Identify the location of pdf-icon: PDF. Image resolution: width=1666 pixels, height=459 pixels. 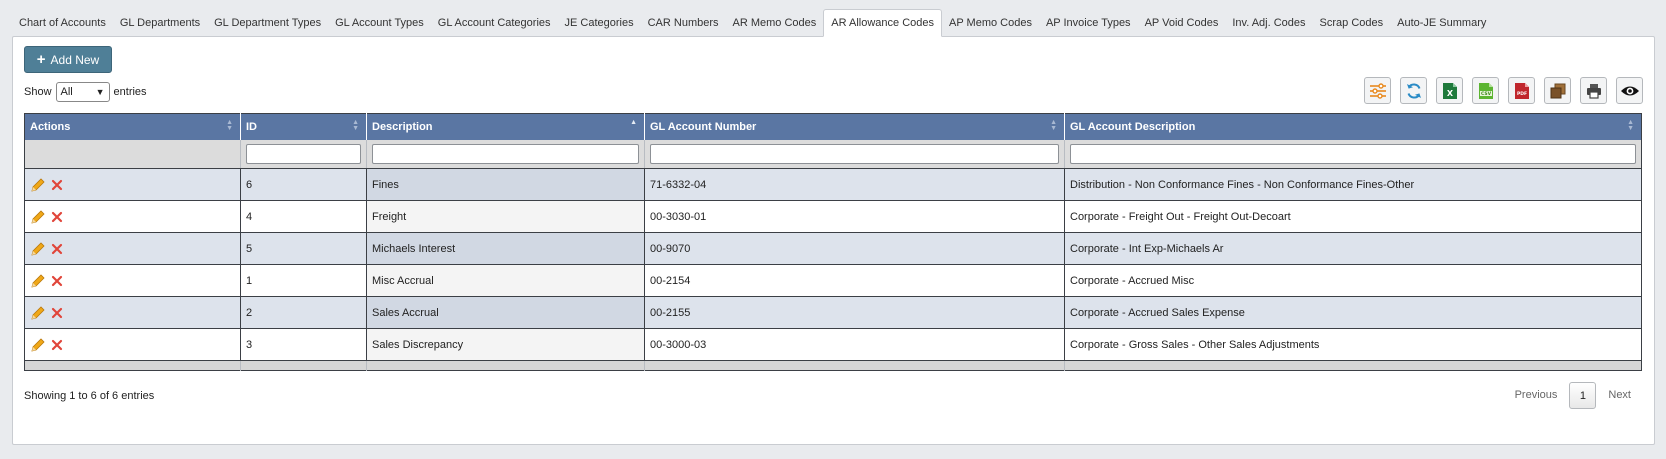
(1521, 90).